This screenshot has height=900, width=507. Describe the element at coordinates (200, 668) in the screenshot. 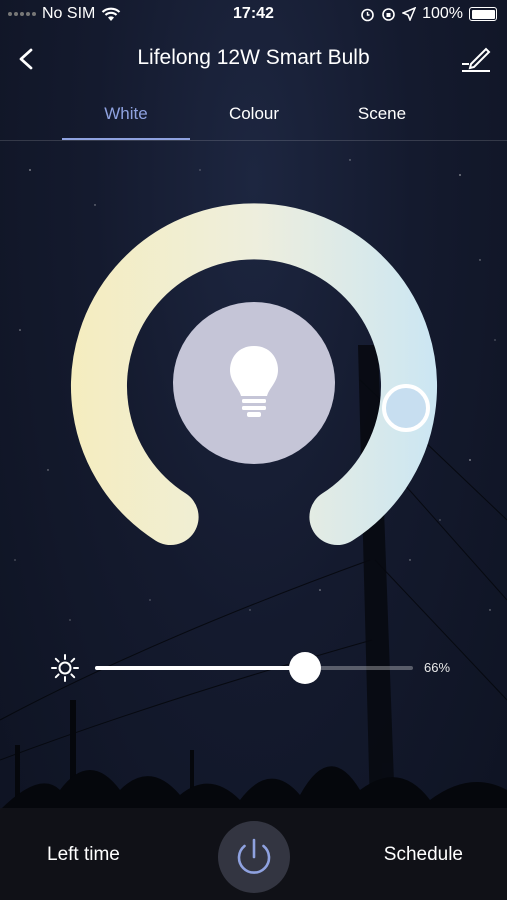

I see `brightness-fill` at that location.